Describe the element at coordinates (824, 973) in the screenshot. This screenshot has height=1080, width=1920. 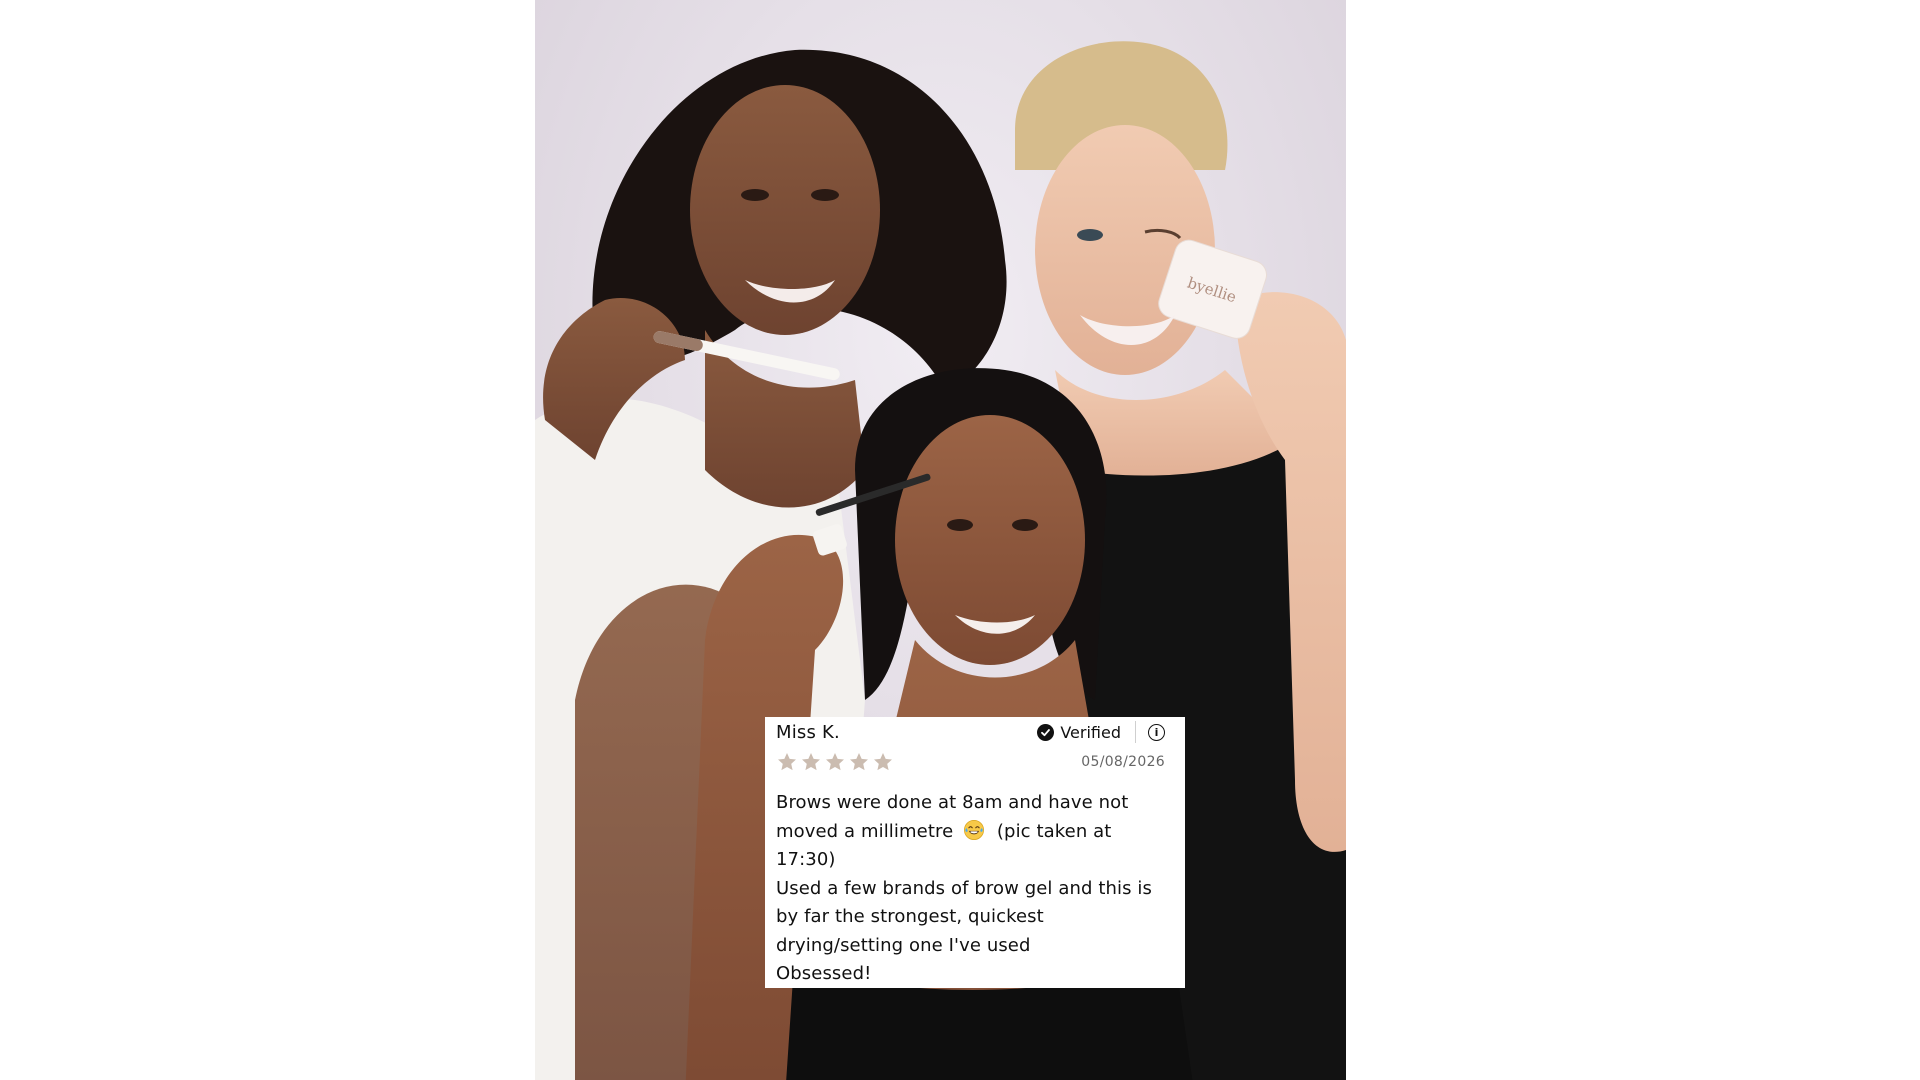
I see `review-line-3: Obsessed!` at that location.